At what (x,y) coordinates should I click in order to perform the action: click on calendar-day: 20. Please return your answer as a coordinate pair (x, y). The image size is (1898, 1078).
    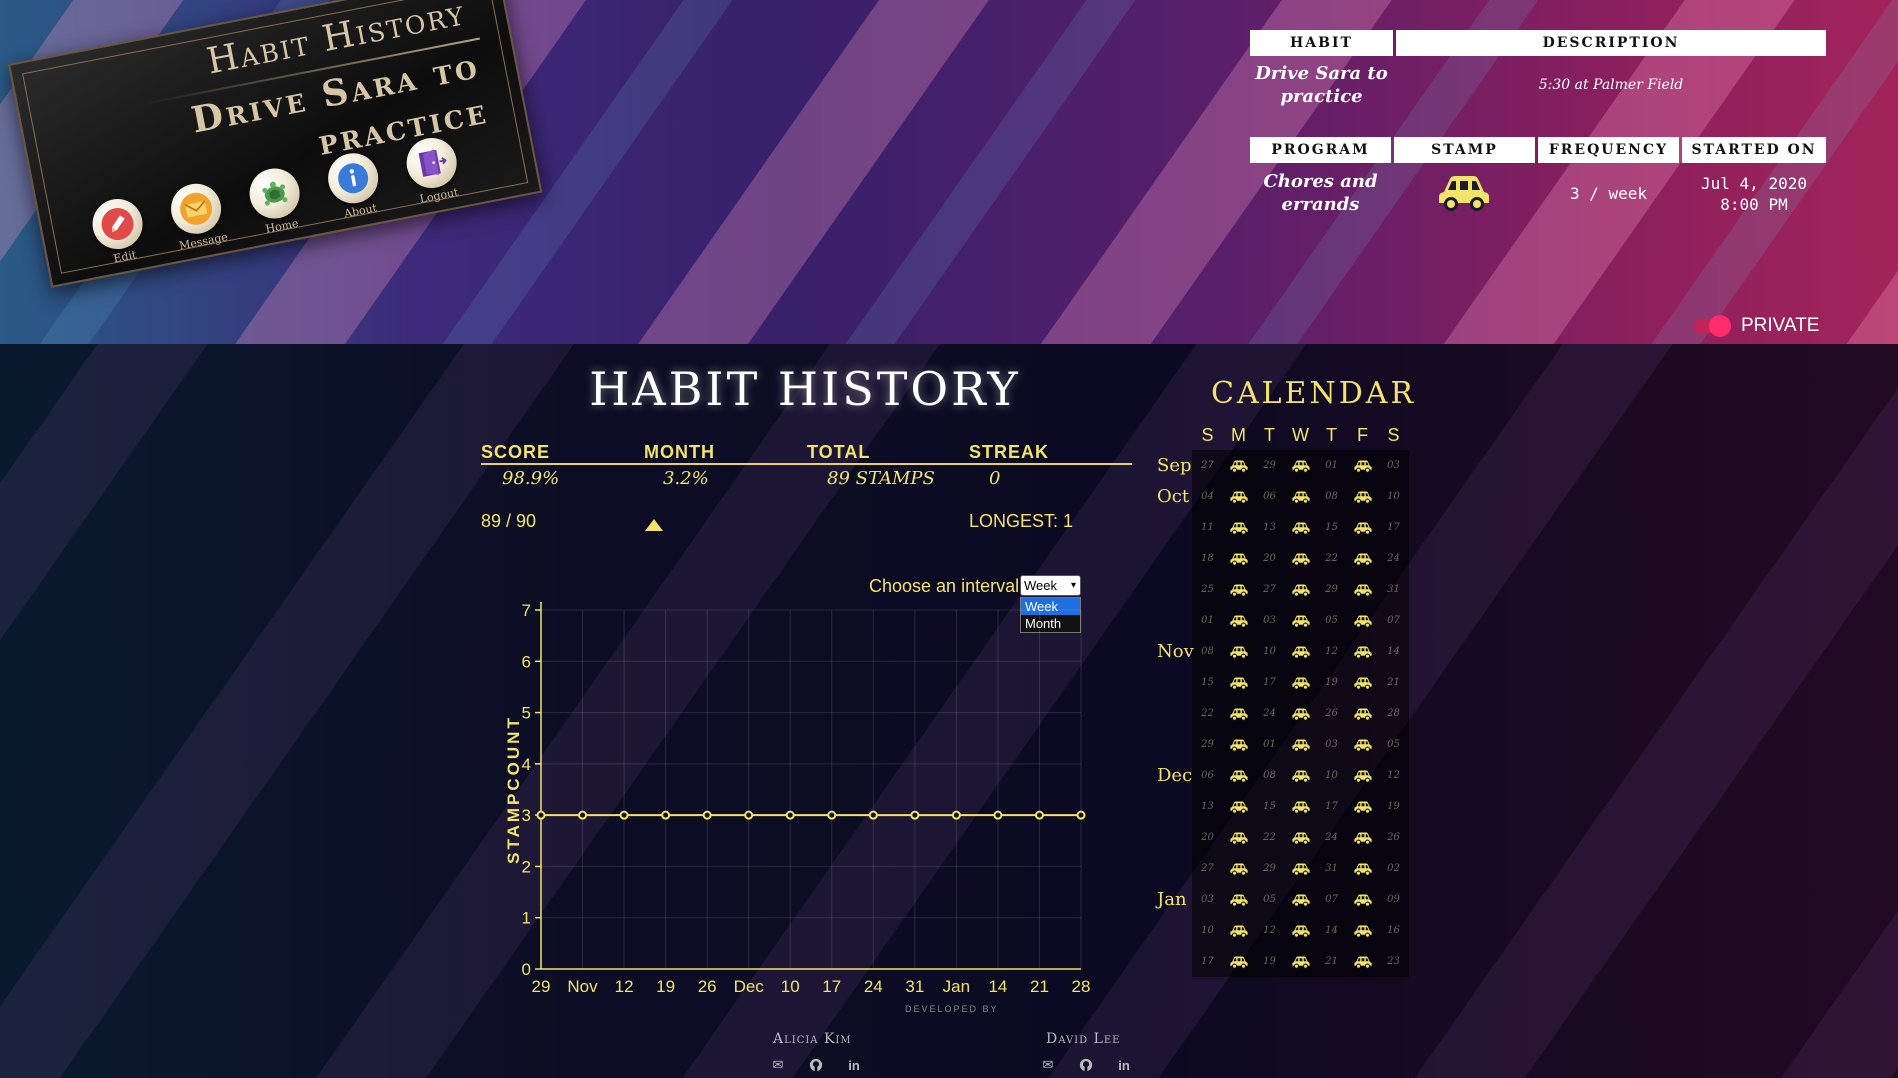
    Looking at the image, I should click on (1207, 837).